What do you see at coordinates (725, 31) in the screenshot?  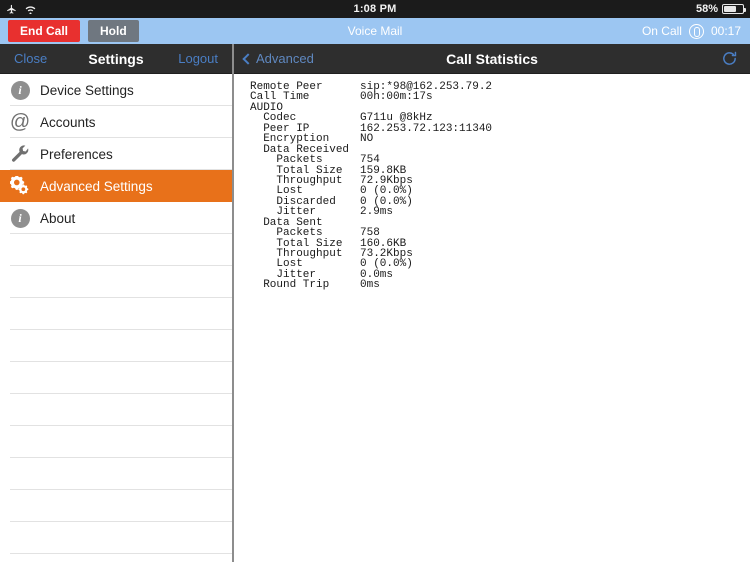 I see `call-duration-timer: 00:17` at bounding box center [725, 31].